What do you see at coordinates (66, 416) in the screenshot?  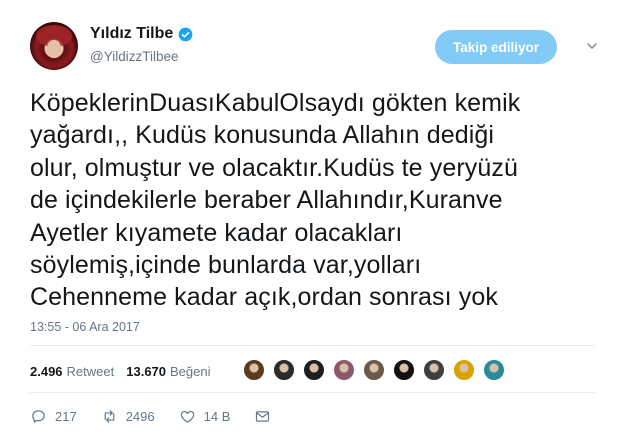 I see `reply-count: 217` at bounding box center [66, 416].